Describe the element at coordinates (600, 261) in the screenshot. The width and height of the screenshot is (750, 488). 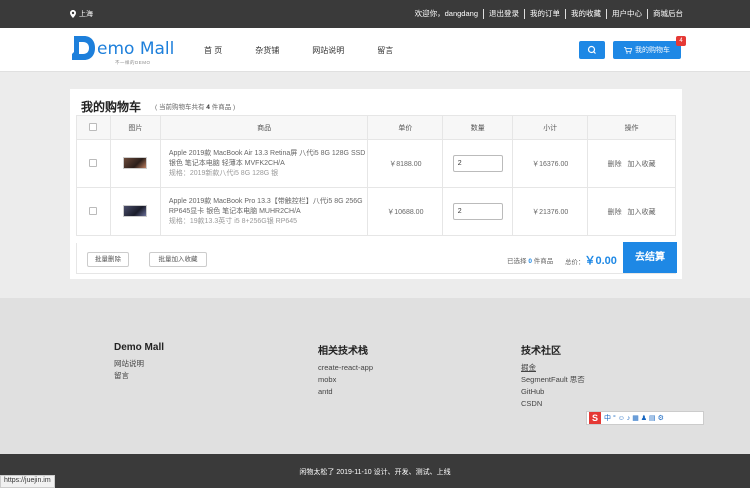
I see `total-value: ￥0.00` at that location.